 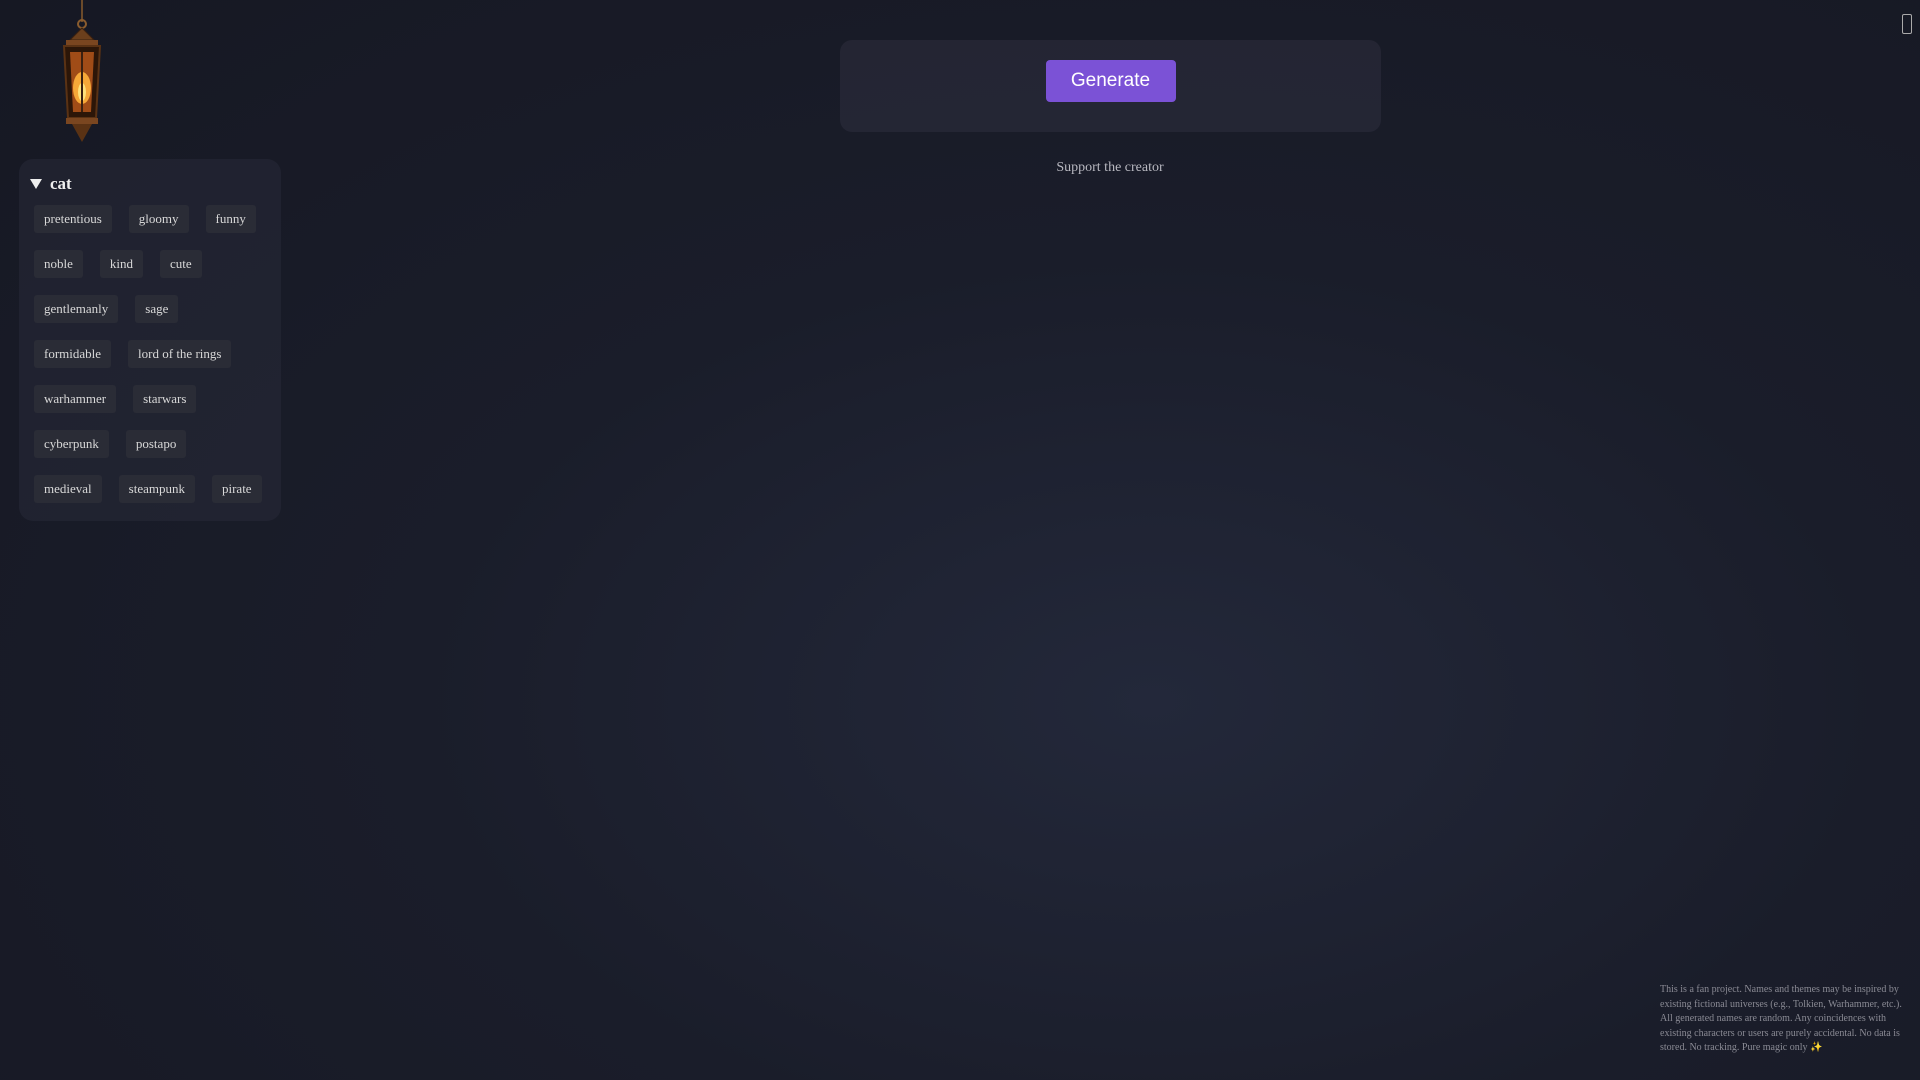 What do you see at coordinates (156, 489) in the screenshot?
I see `tag-steampunk: steampunk` at bounding box center [156, 489].